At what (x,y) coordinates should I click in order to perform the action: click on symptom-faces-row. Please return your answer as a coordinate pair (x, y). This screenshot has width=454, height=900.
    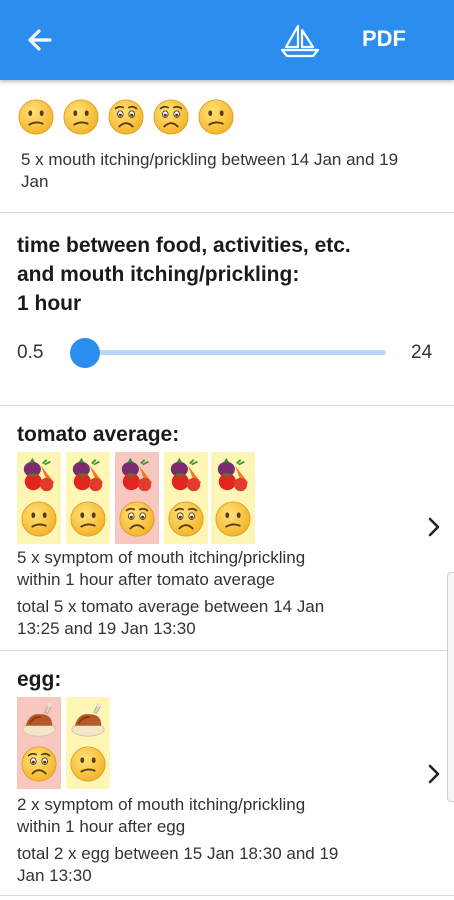
    Looking at the image, I should click on (126, 119).